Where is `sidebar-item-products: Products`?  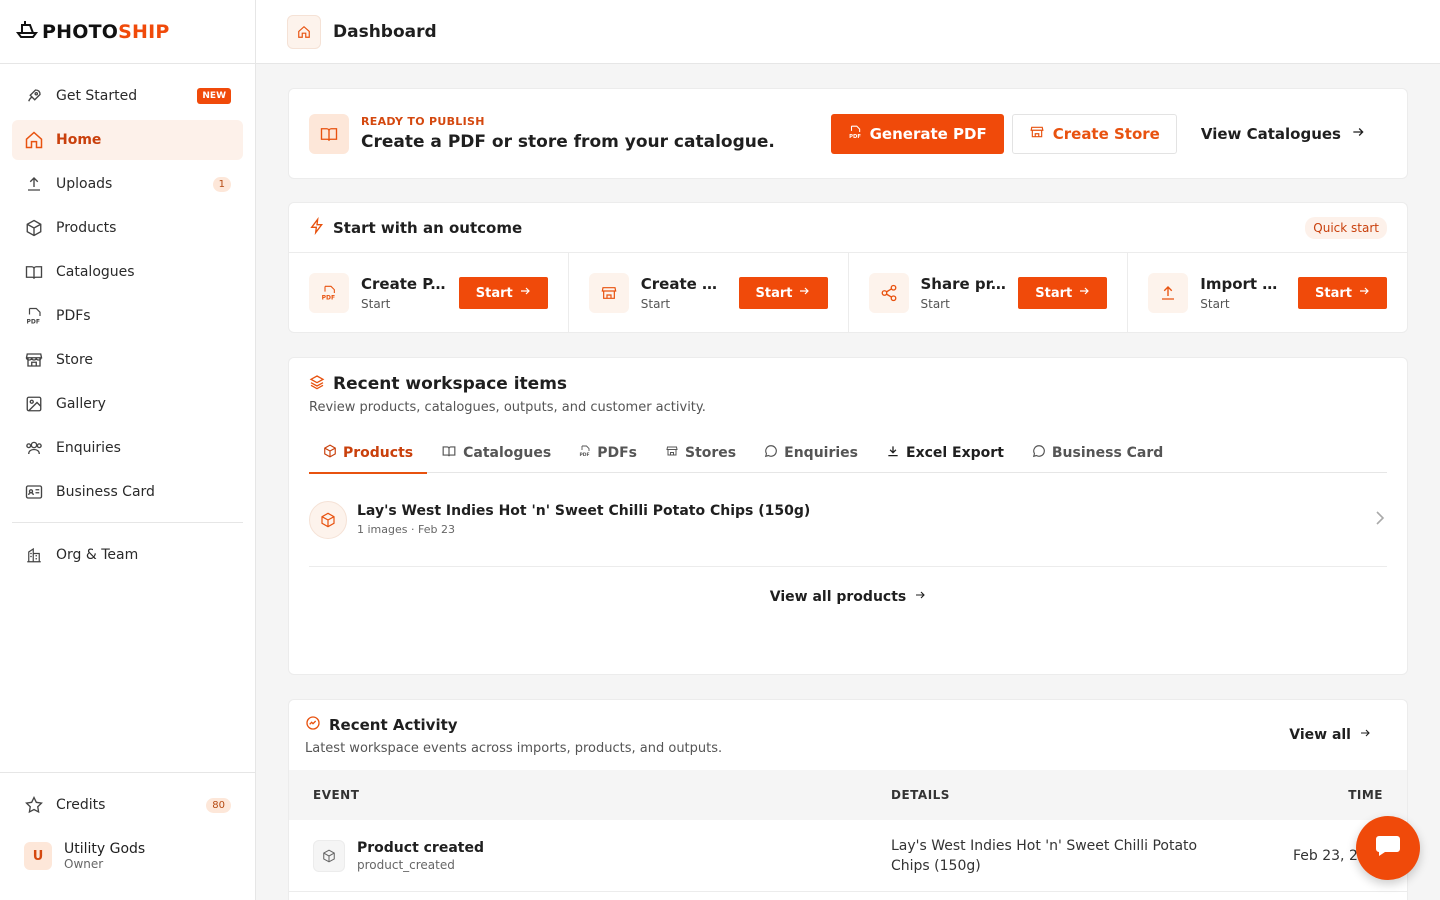
sidebar-item-products: Products is located at coordinates (127, 228).